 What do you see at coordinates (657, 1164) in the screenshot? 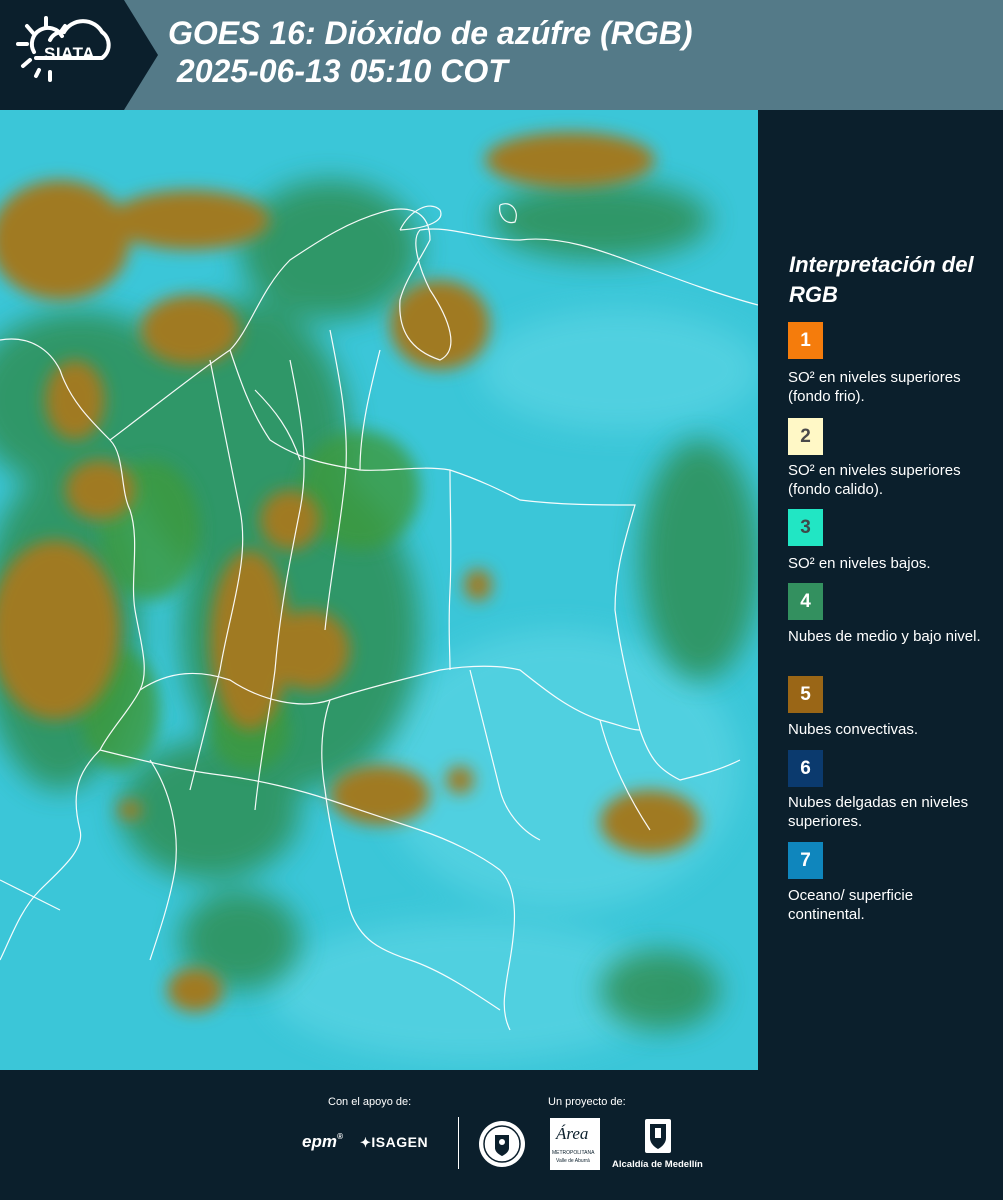
I see `alcaldia-text: Alcaldía de Medellín` at bounding box center [657, 1164].